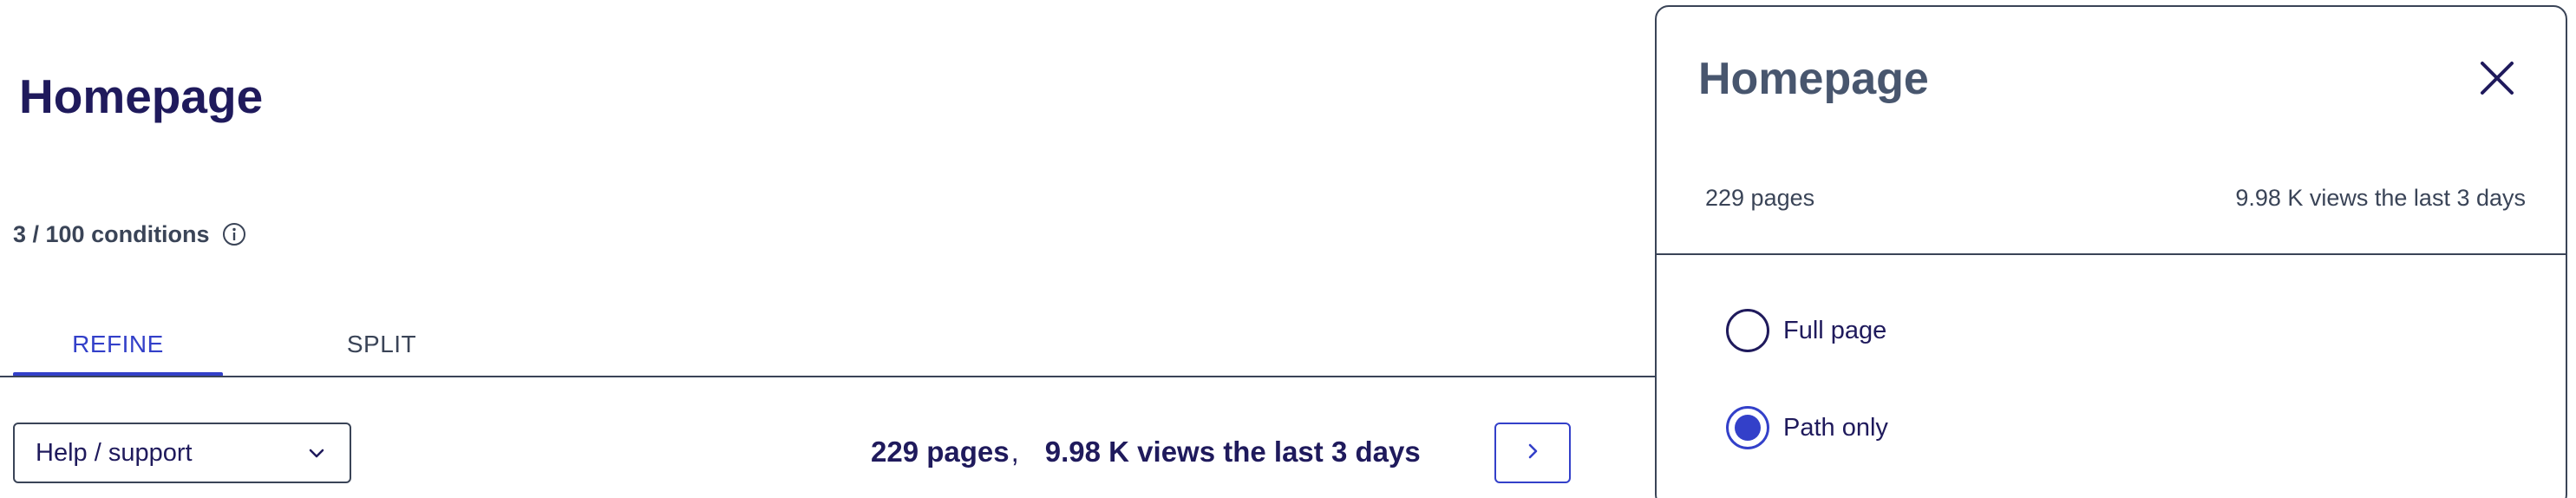 The width and height of the screenshot is (2576, 498). I want to click on tab-split: SPLIT, so click(382, 344).